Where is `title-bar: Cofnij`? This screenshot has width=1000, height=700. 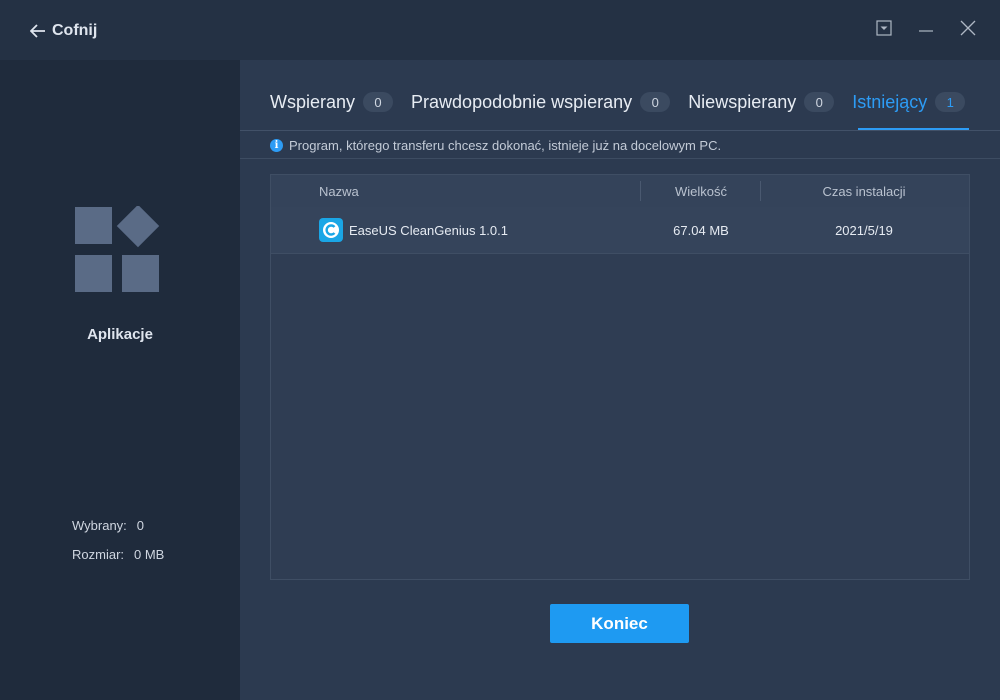 title-bar: Cofnij is located at coordinates (500, 30).